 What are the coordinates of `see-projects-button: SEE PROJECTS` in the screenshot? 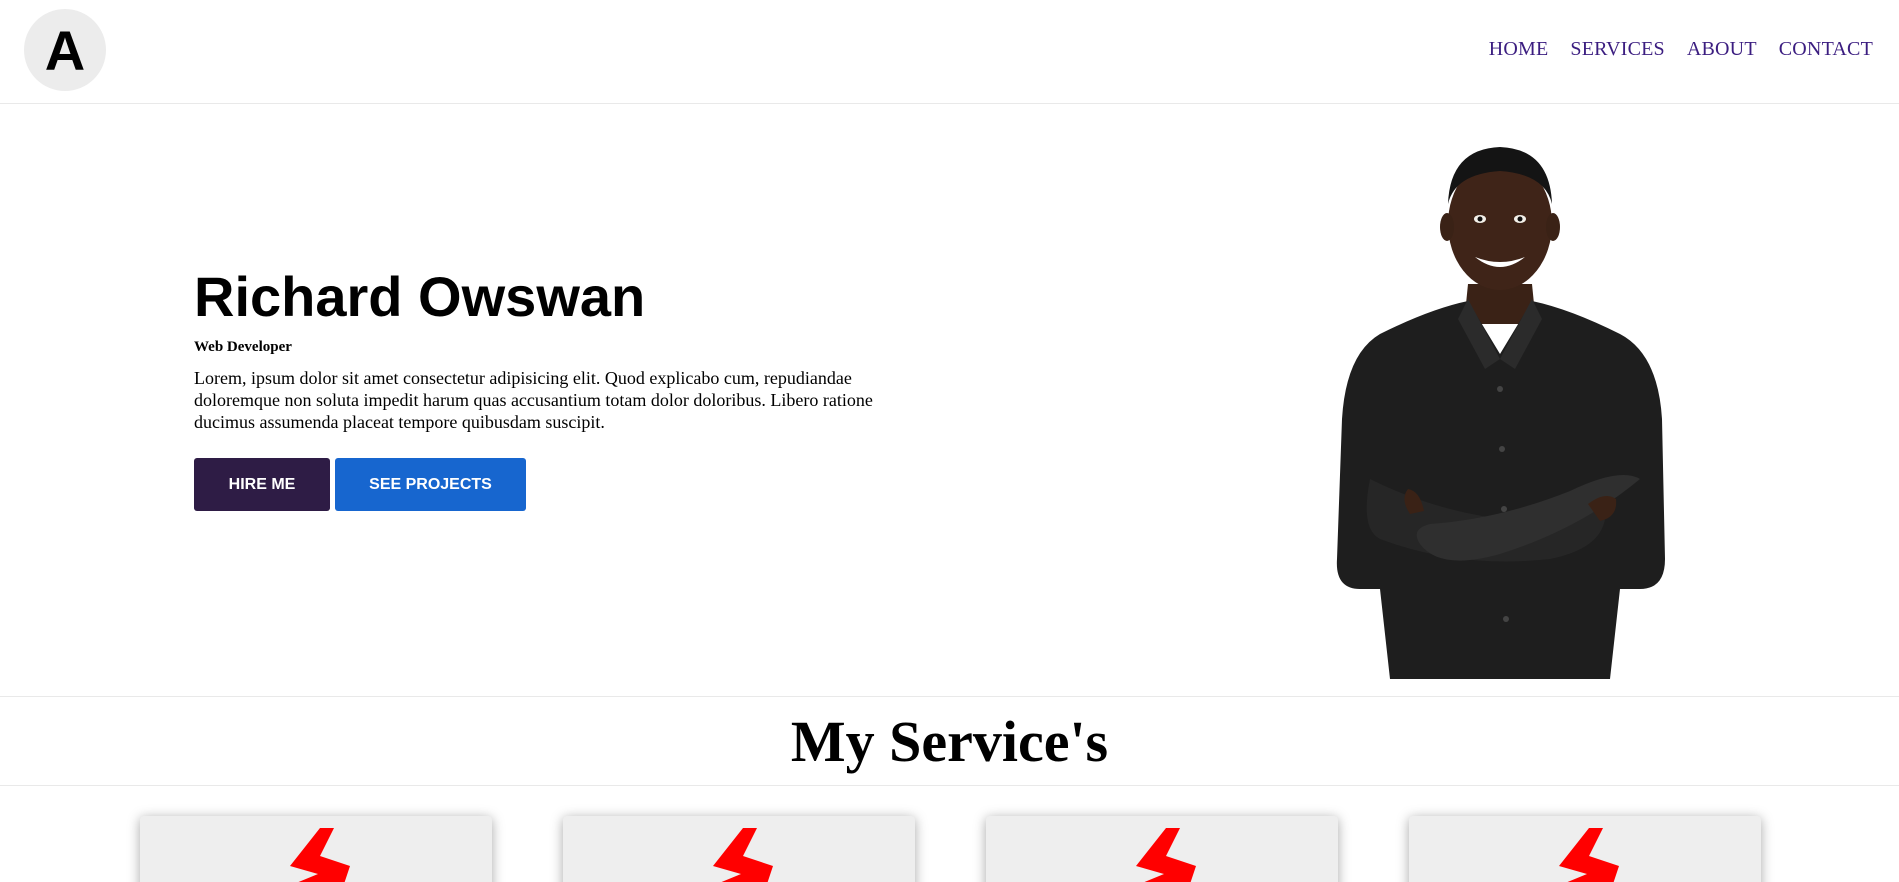 It's located at (430, 484).